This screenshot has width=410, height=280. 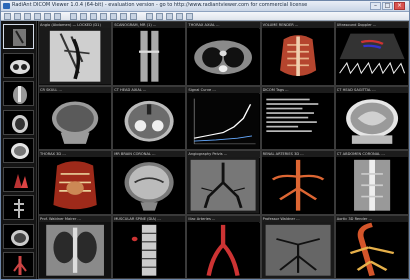 I want to click on arrow-icon, so click(x=123, y=16).